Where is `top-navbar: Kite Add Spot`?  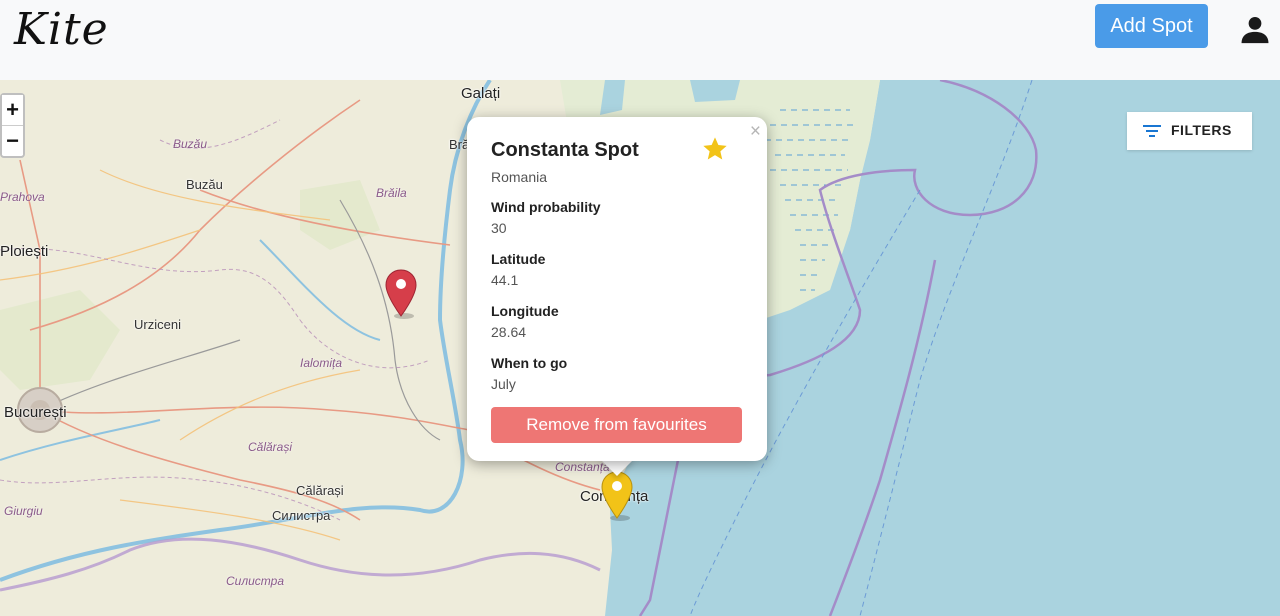 top-navbar: Kite Add Spot is located at coordinates (640, 40).